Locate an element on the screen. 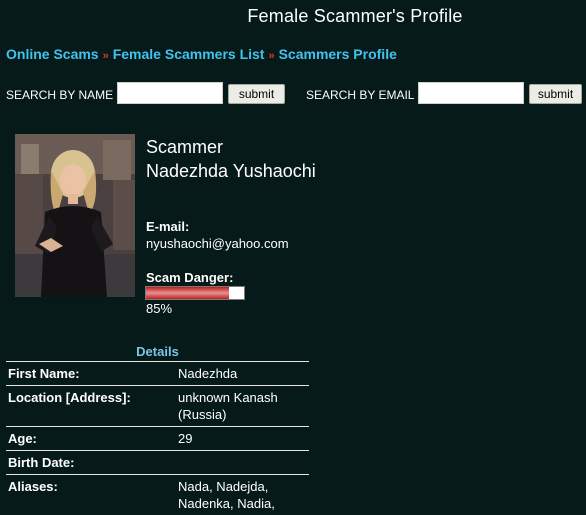 The image size is (586, 515). details-key: Birth Date: is located at coordinates (41, 462).